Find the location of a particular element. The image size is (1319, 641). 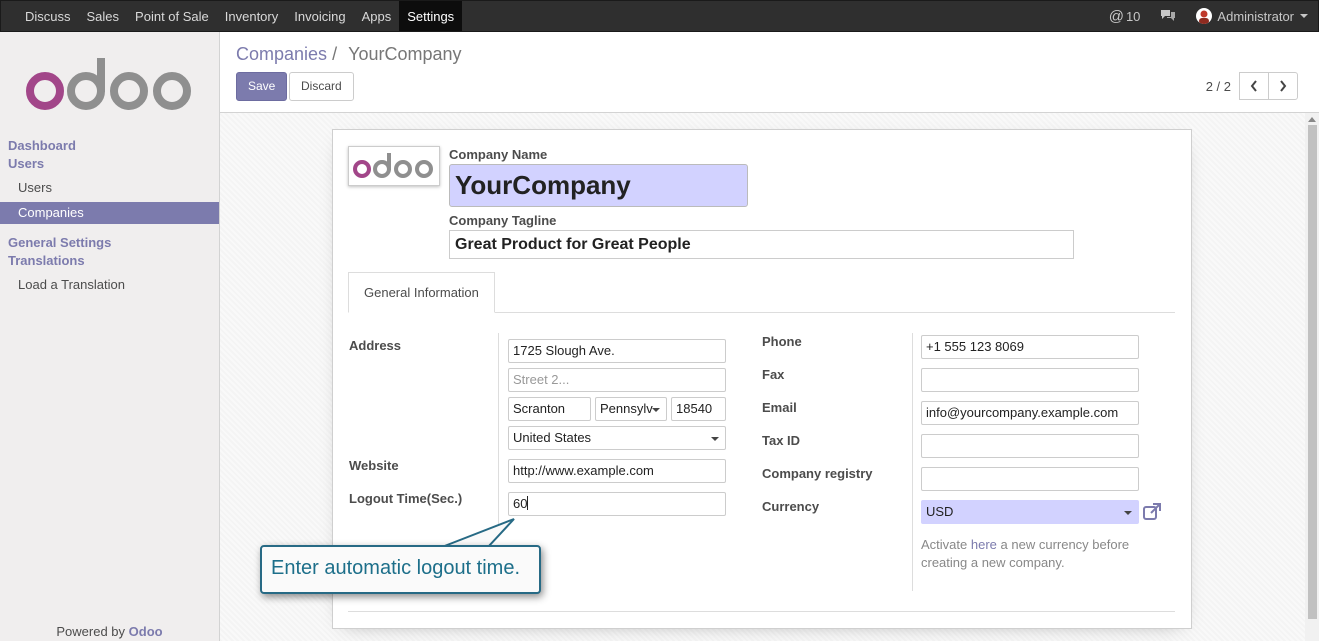

external-link-icon is located at coordinates (1152, 513).